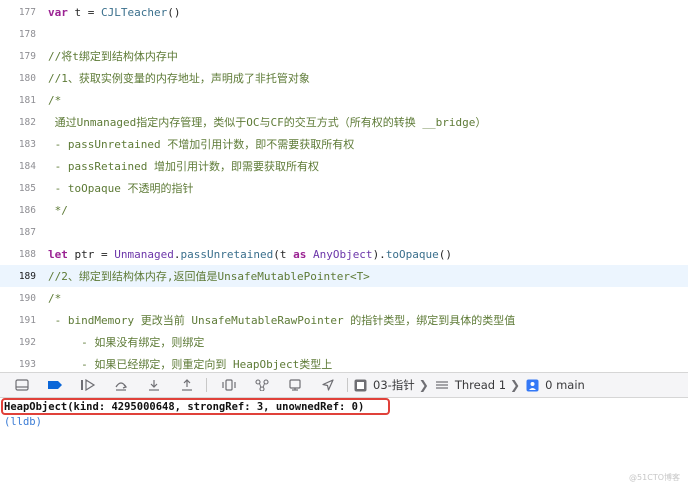 Image resolution: width=688 pixels, height=487 pixels. What do you see at coordinates (328, 385) in the screenshot?
I see `simulate-location-icon` at bounding box center [328, 385].